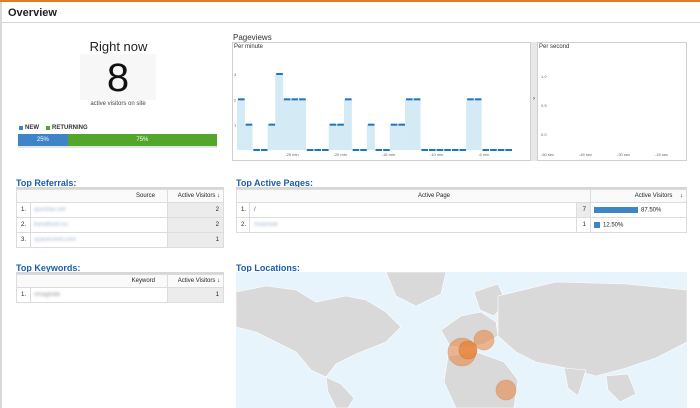 This screenshot has width=700, height=408. What do you see at coordinates (351, 22) in the screenshot?
I see `title-divider` at bounding box center [351, 22].